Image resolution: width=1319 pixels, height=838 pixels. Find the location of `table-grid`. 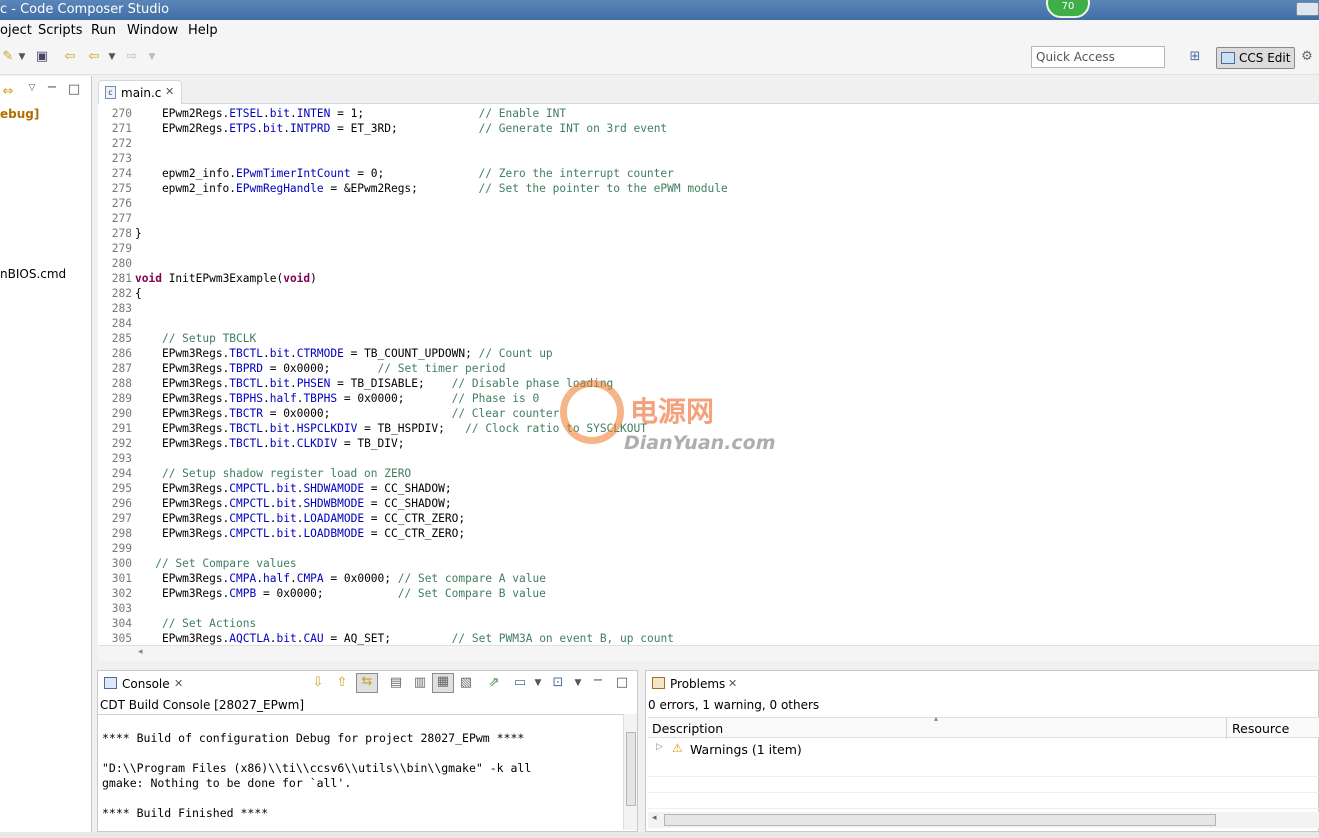

table-grid is located at coordinates (983, 786).